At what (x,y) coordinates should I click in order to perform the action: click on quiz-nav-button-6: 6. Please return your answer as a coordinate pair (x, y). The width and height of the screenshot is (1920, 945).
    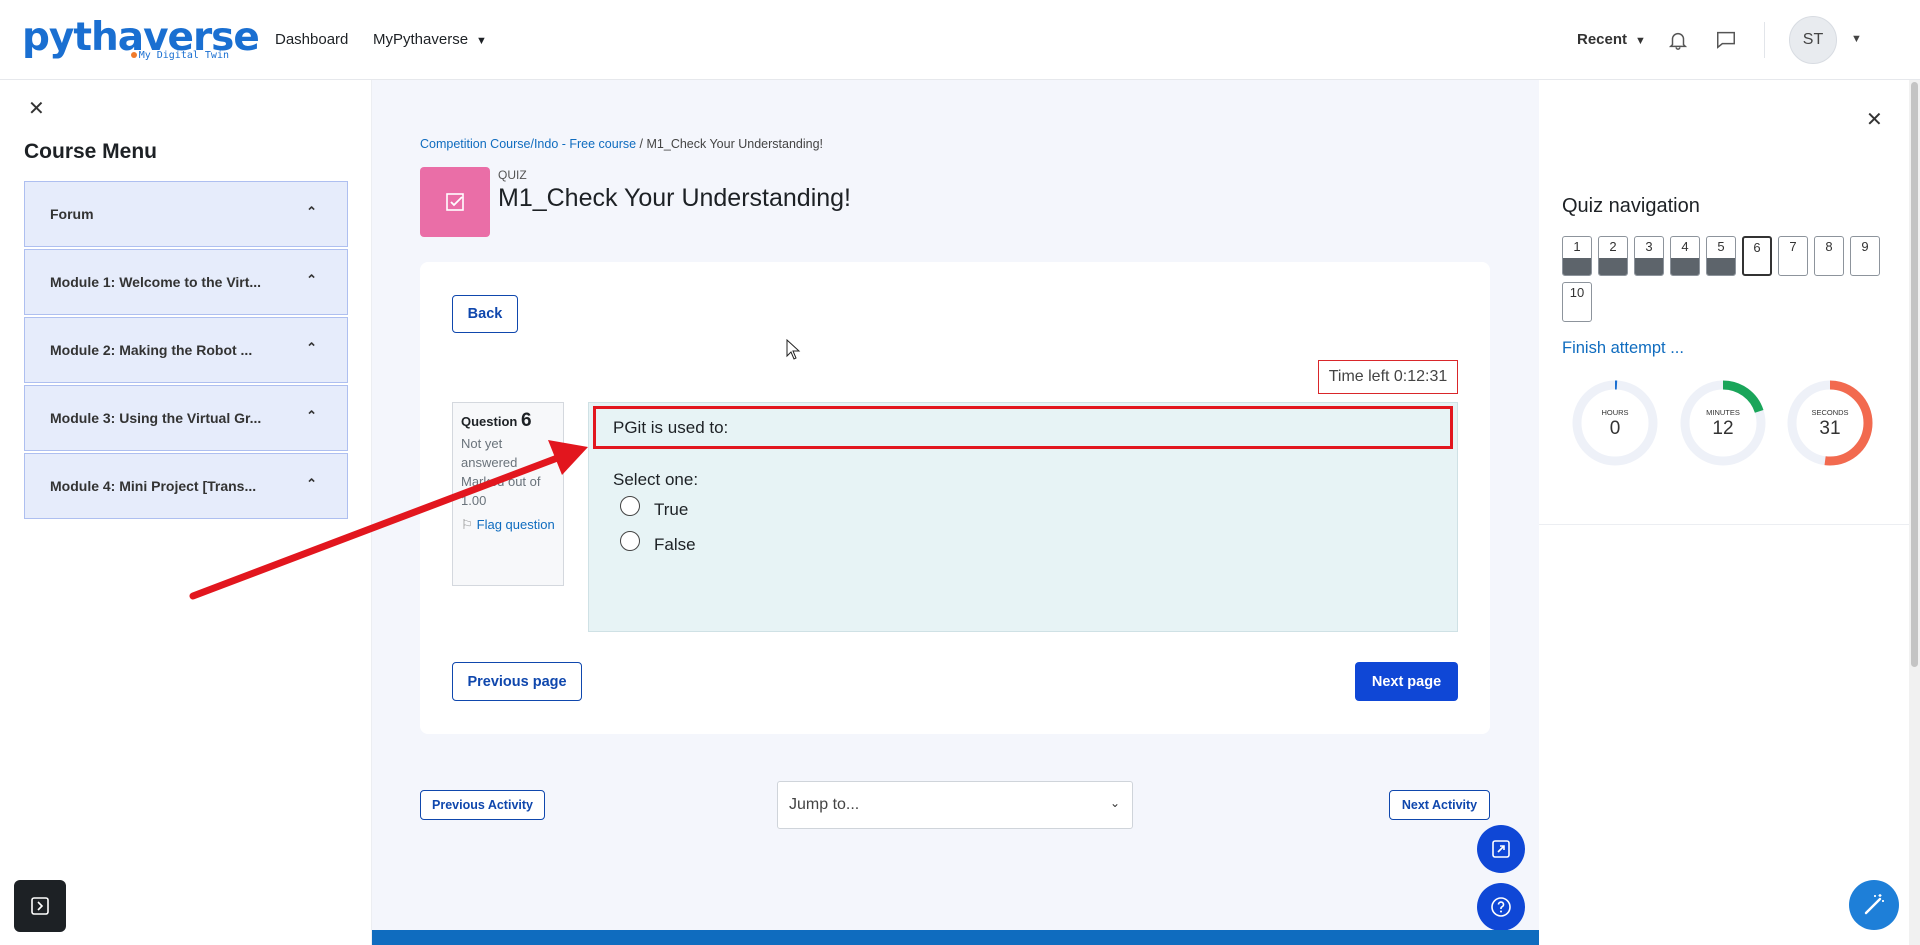
    Looking at the image, I should click on (1757, 256).